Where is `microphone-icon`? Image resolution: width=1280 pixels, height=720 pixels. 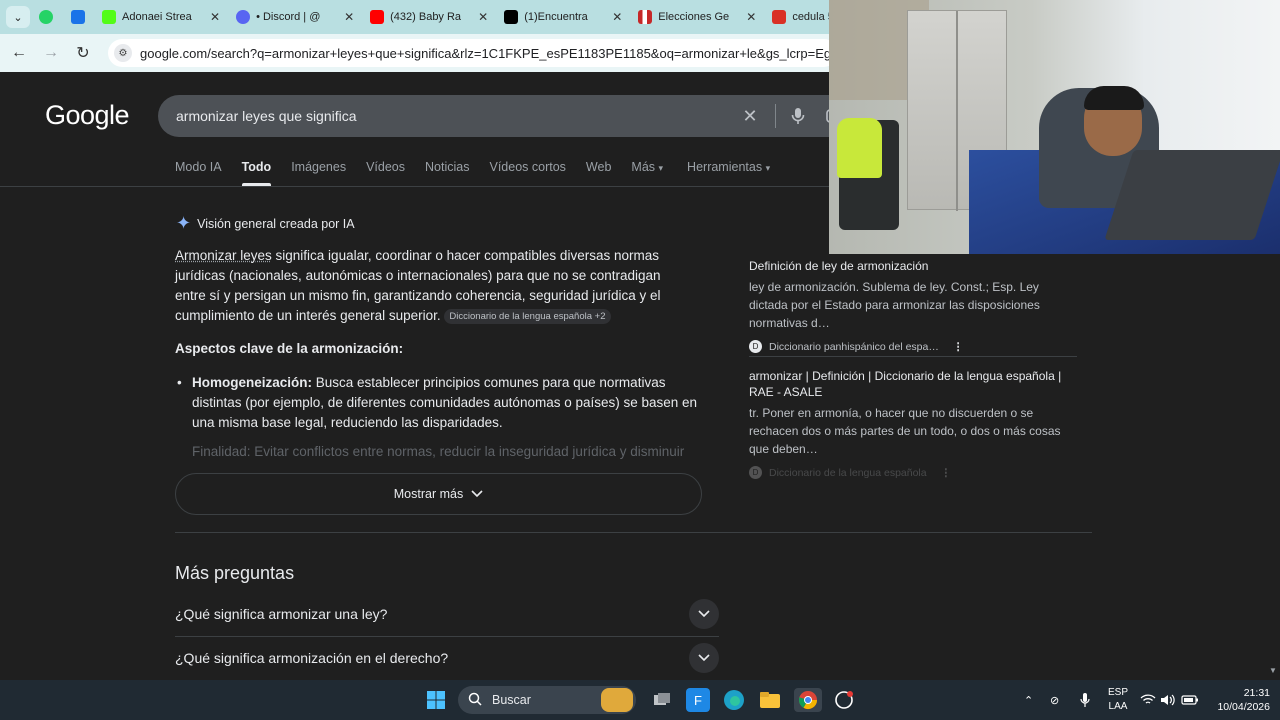 microphone-icon is located at coordinates (798, 116).